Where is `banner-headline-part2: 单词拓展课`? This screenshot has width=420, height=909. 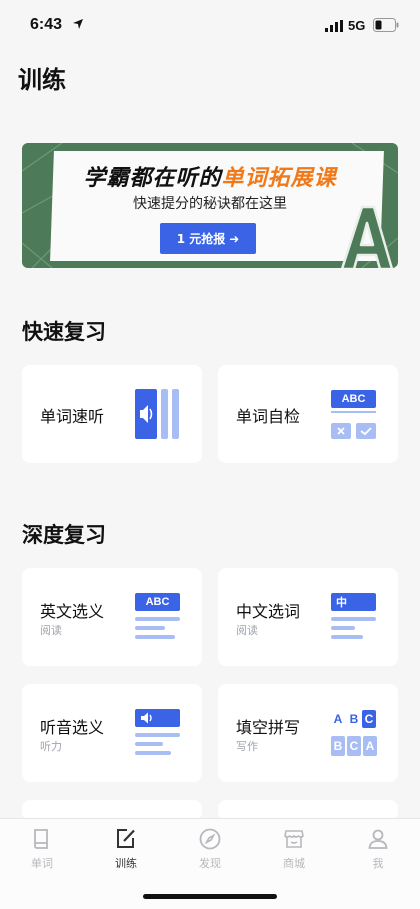
banner-headline-part2: 单词拓展课 is located at coordinates (279, 178).